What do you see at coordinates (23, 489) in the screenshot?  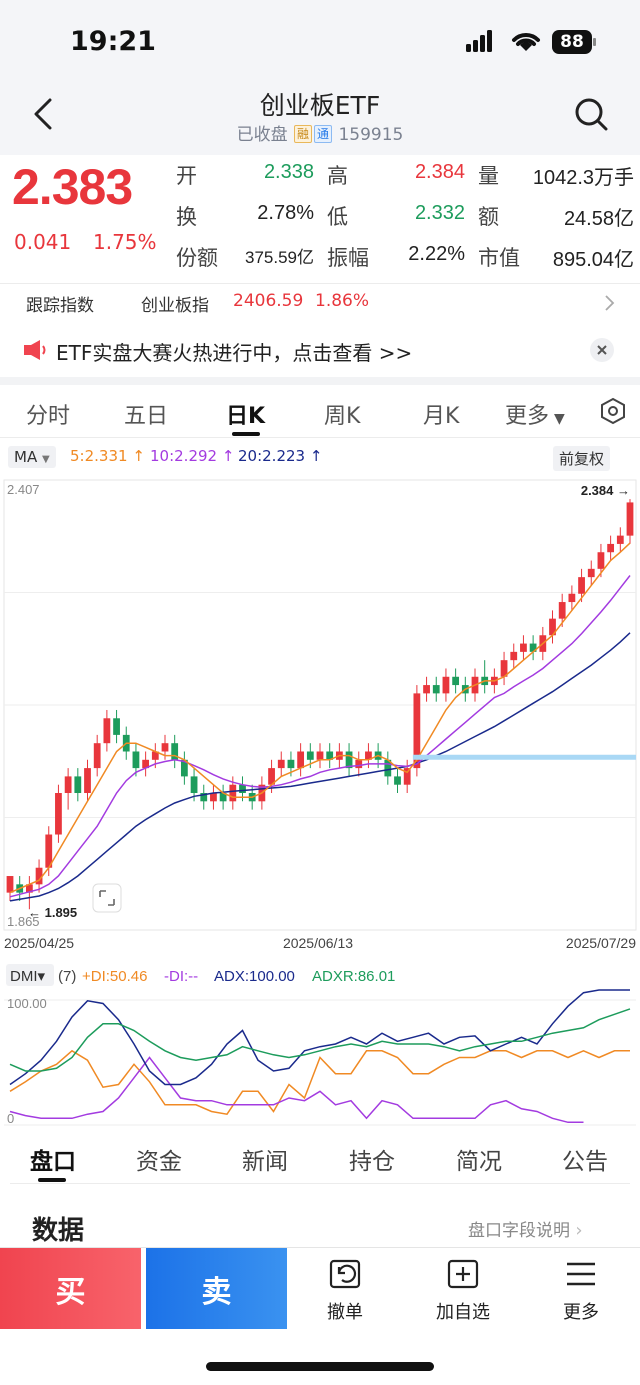 I see `y-axis-top-label: 2.407` at bounding box center [23, 489].